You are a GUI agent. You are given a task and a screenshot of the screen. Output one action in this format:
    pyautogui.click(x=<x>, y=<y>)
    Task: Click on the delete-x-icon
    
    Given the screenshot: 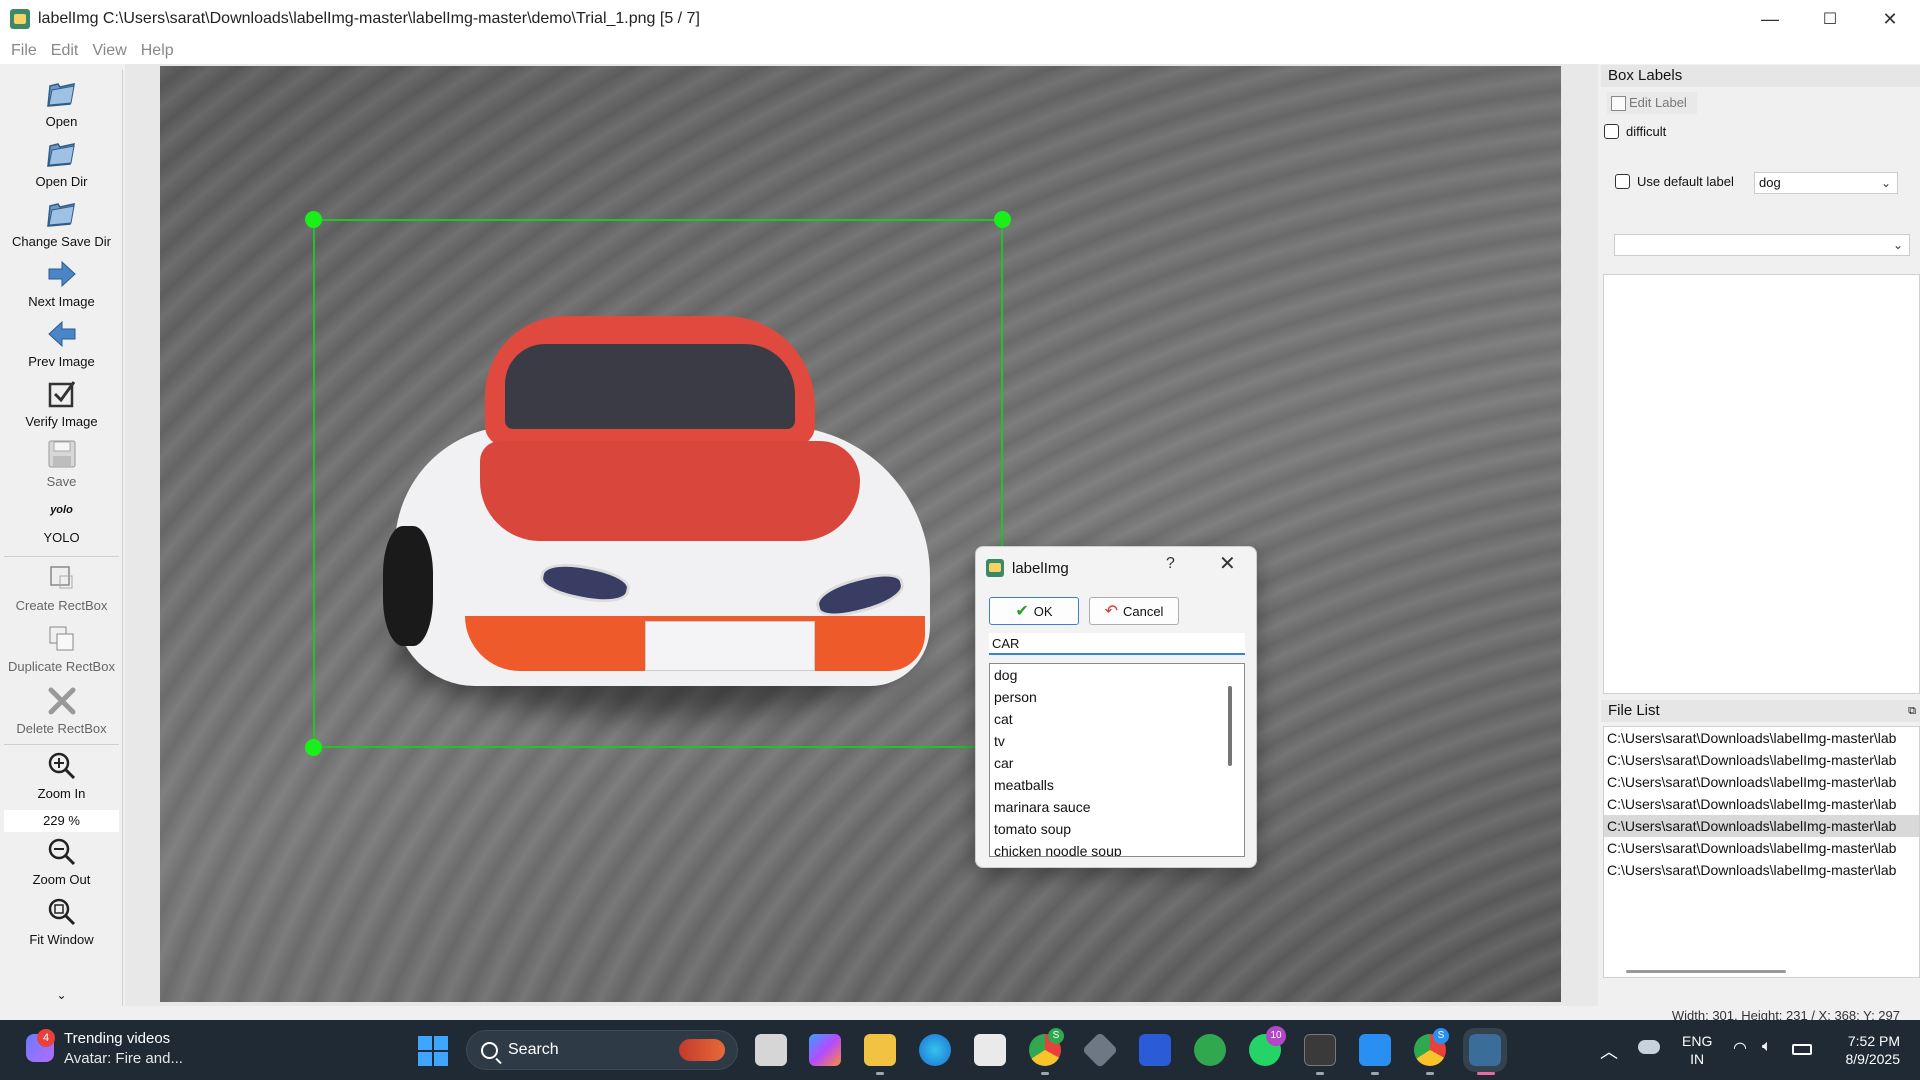 What is the action you would take?
    pyautogui.click(x=62, y=701)
    